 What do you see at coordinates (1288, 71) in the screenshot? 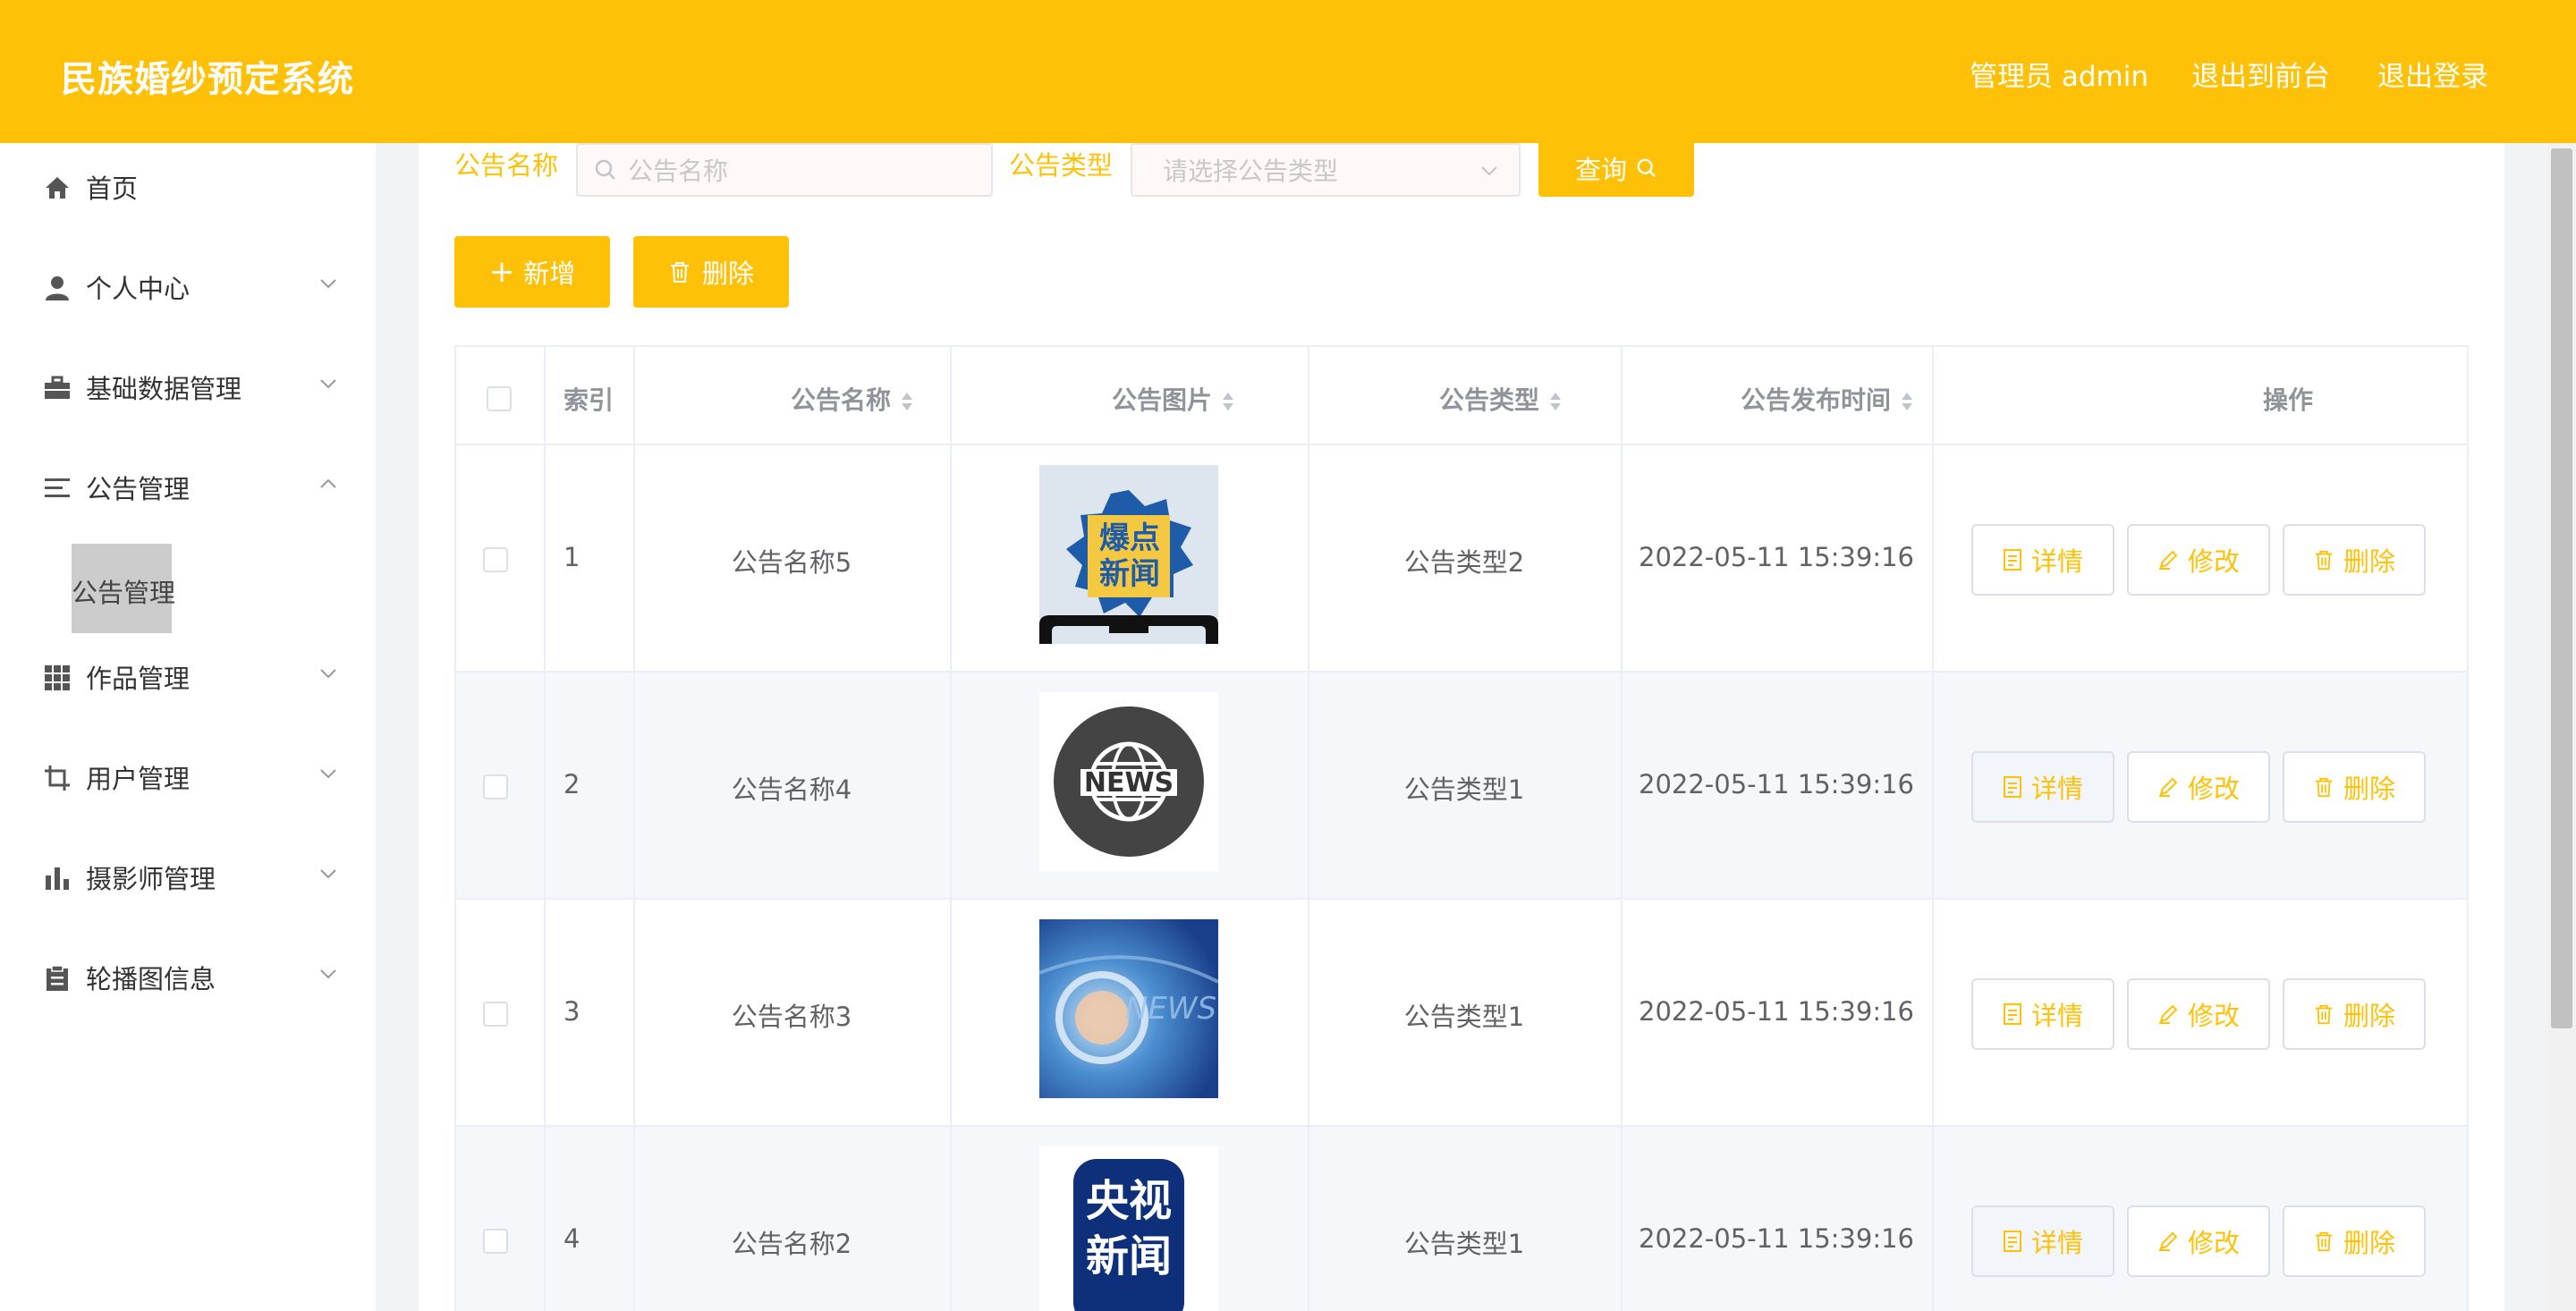
I see `top-header: 民族婚纱预定系统 管理员 admin 退出到前台 退出登录` at bounding box center [1288, 71].